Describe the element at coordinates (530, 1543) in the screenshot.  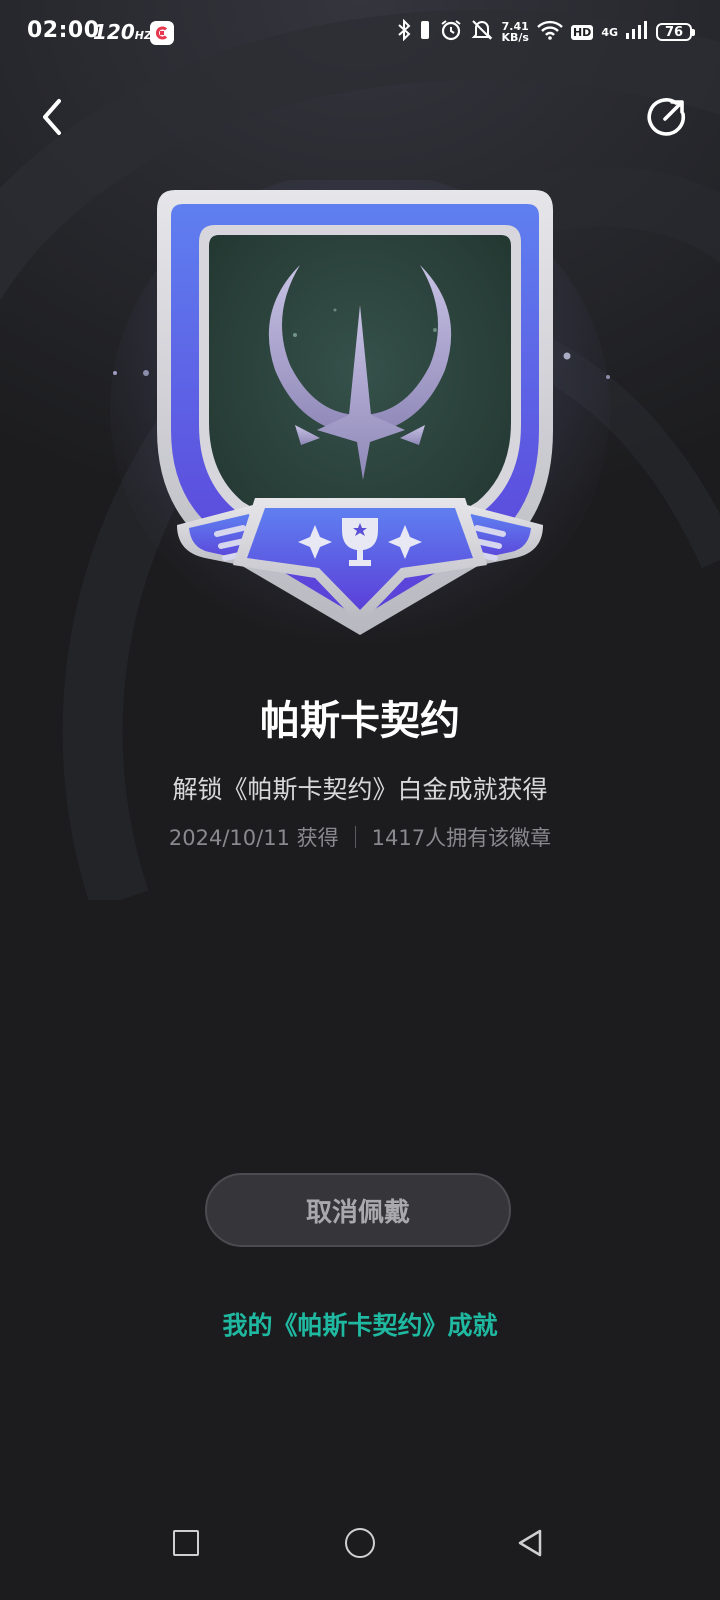
I see `back-triangle-icon` at that location.